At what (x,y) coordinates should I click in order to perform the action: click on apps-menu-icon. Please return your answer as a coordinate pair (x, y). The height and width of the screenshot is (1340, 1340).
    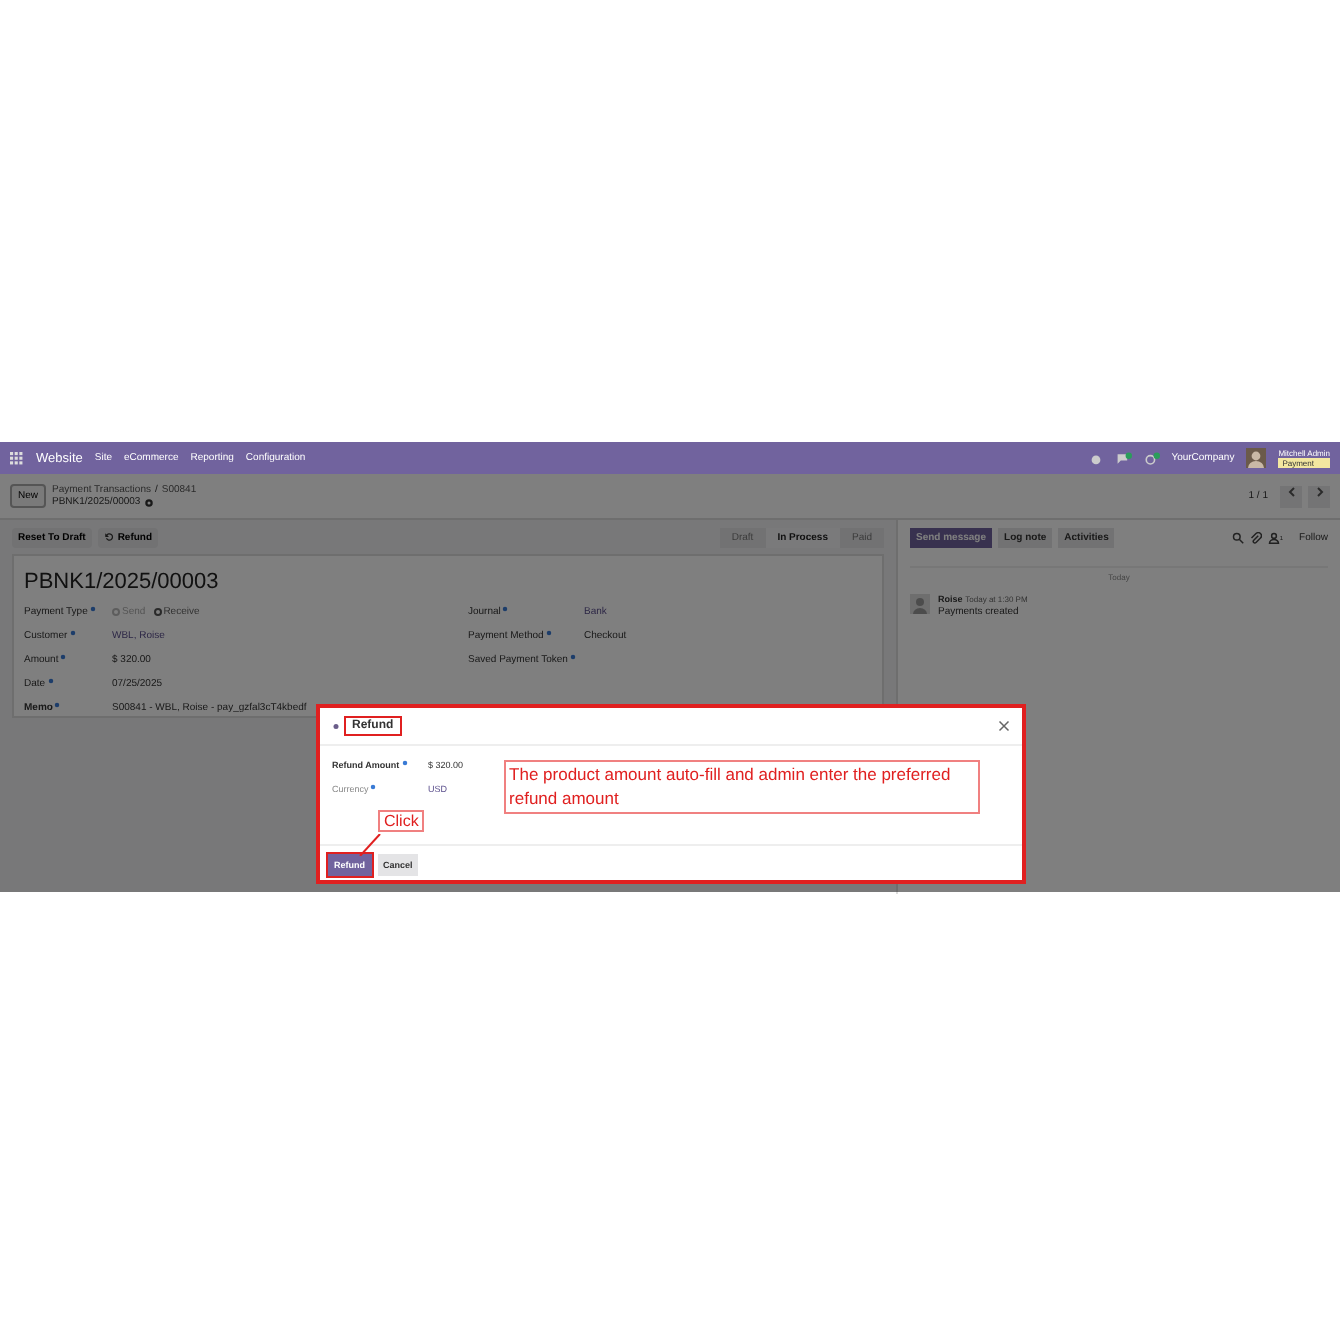
    Looking at the image, I should click on (17, 458).